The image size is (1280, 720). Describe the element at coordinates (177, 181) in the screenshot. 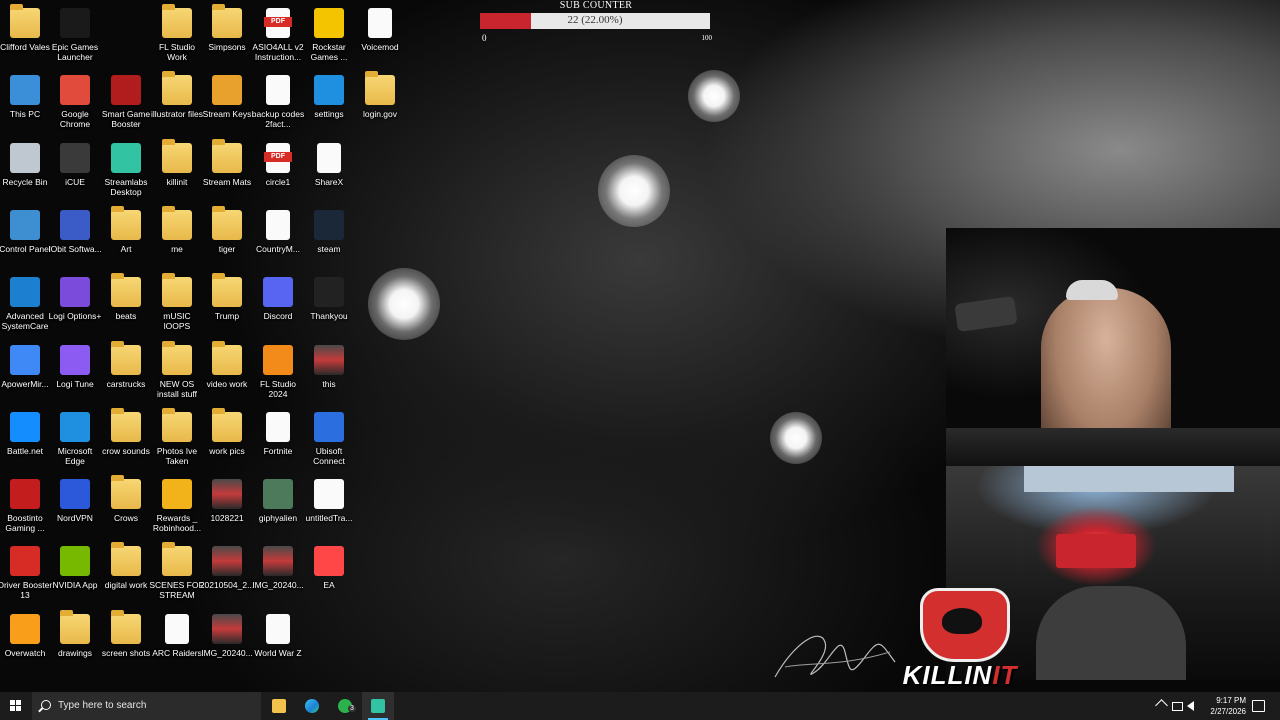

I see `desktop-icon-label: killinit` at that location.